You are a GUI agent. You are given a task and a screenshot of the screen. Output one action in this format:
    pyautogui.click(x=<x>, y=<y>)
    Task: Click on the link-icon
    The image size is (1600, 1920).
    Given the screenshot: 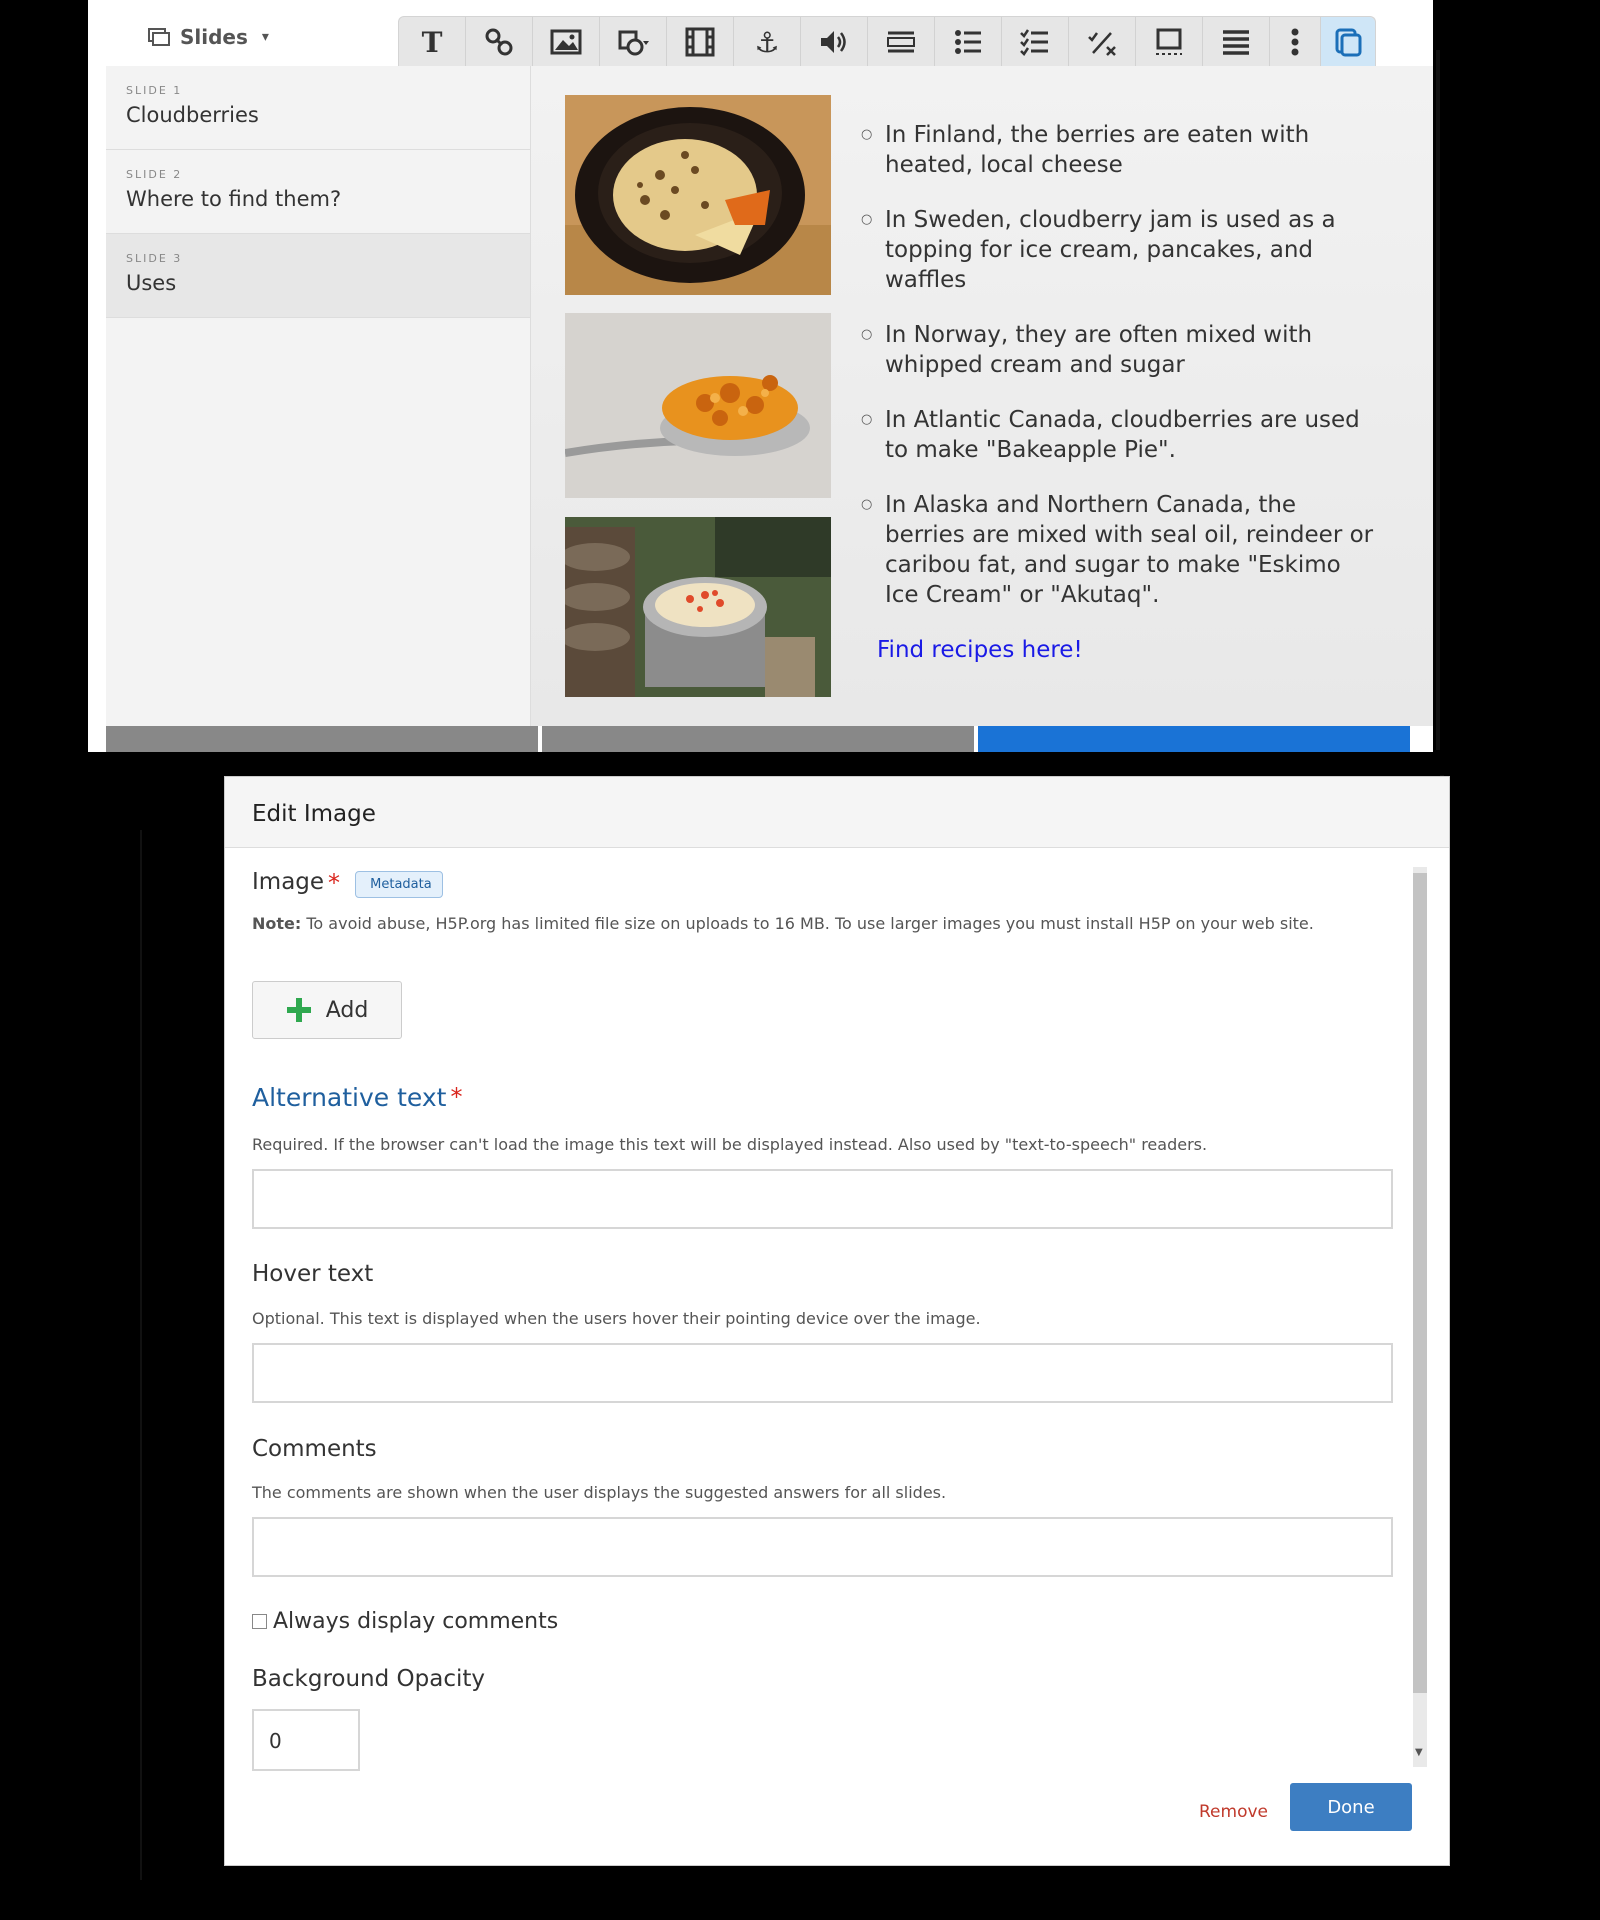 What is the action you would take?
    pyautogui.click(x=499, y=42)
    